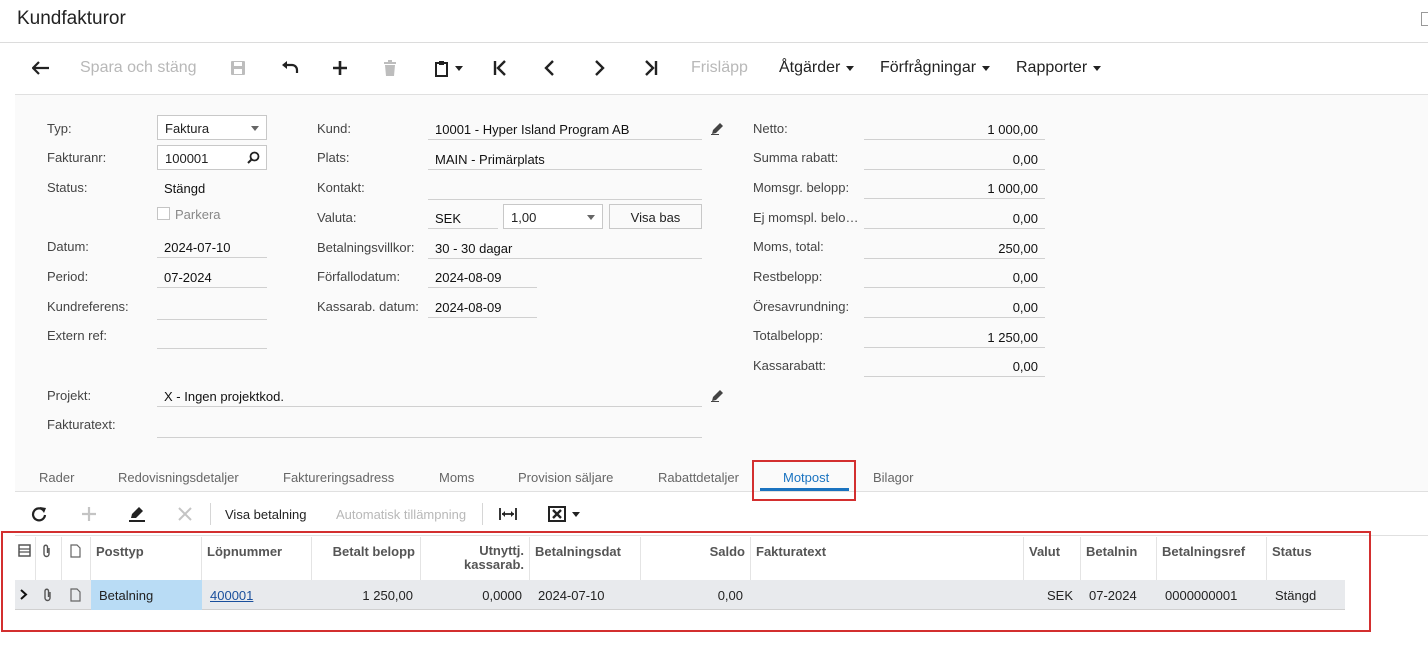  Describe the element at coordinates (88, 306) in the screenshot. I see `customer-ref-label: Kundreferens:` at that location.